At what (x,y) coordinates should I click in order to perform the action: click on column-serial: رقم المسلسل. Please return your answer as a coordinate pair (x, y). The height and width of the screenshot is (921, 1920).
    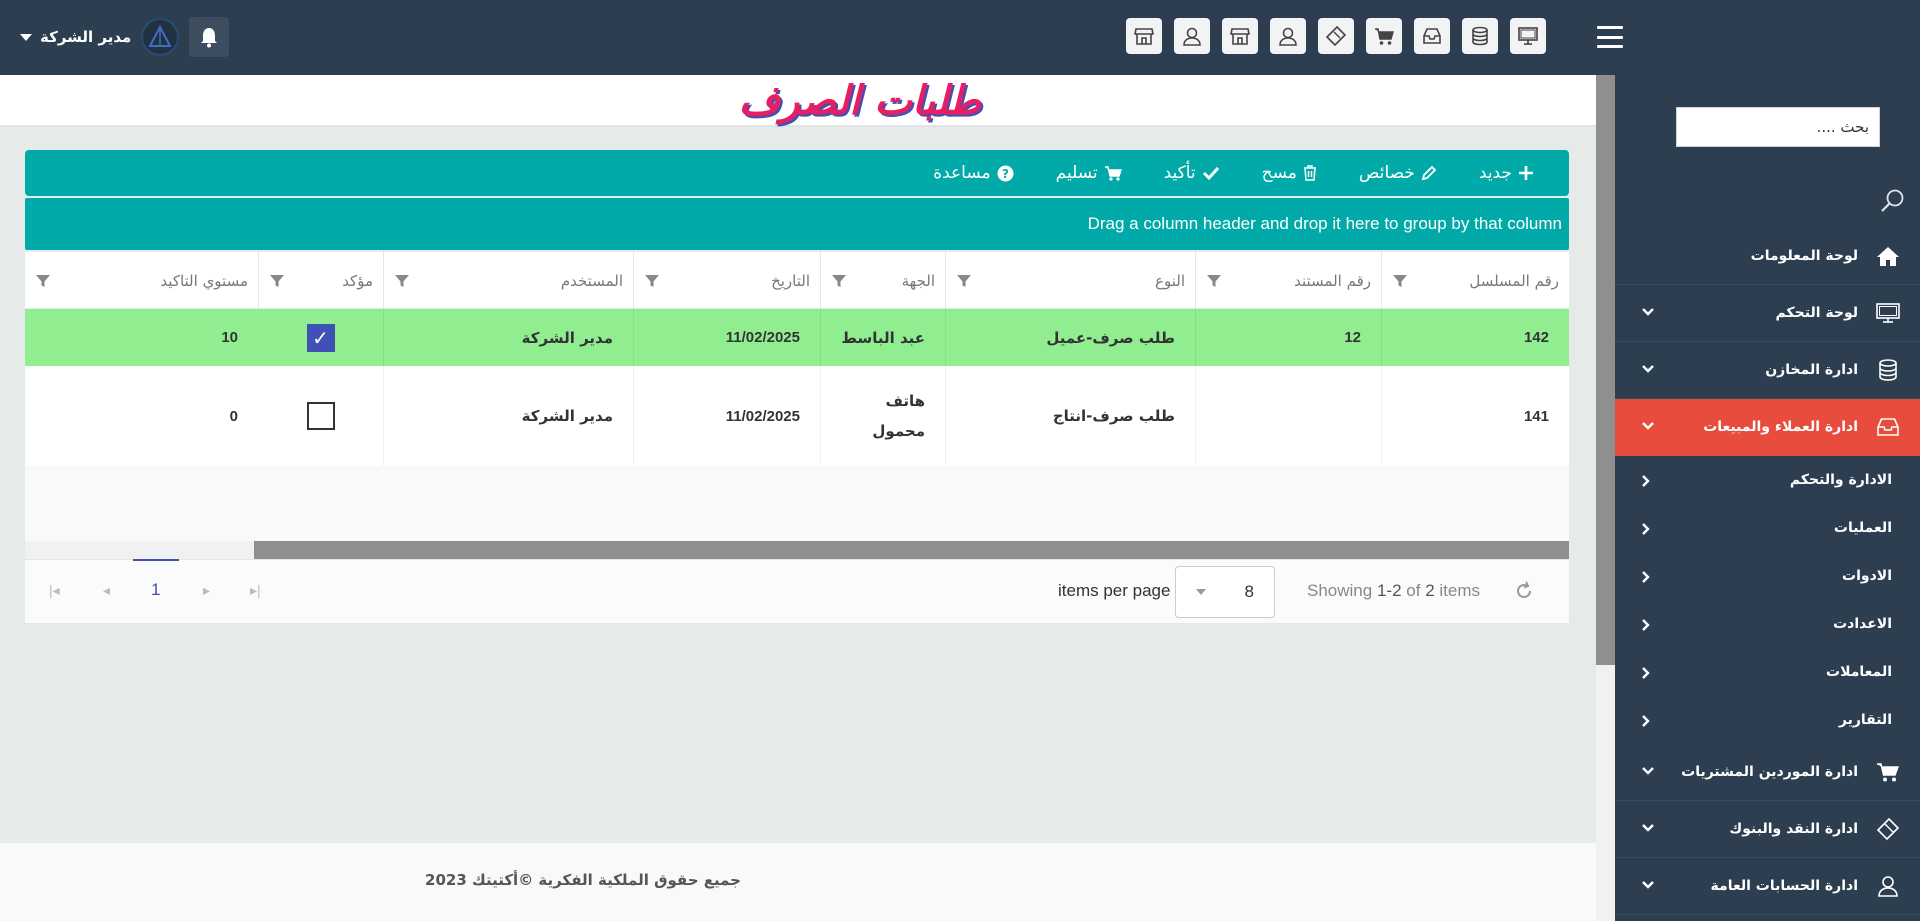
    Looking at the image, I should click on (1475, 280).